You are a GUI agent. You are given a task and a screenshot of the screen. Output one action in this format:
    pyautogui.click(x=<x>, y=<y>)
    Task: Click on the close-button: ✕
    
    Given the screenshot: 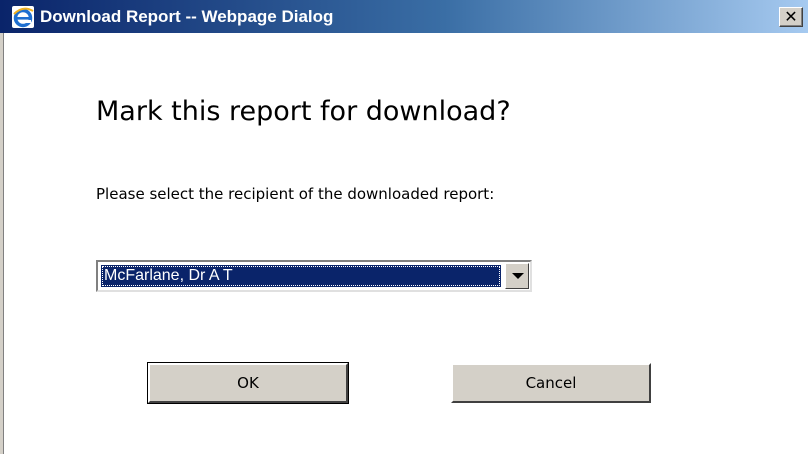 What is the action you would take?
    pyautogui.click(x=791, y=17)
    